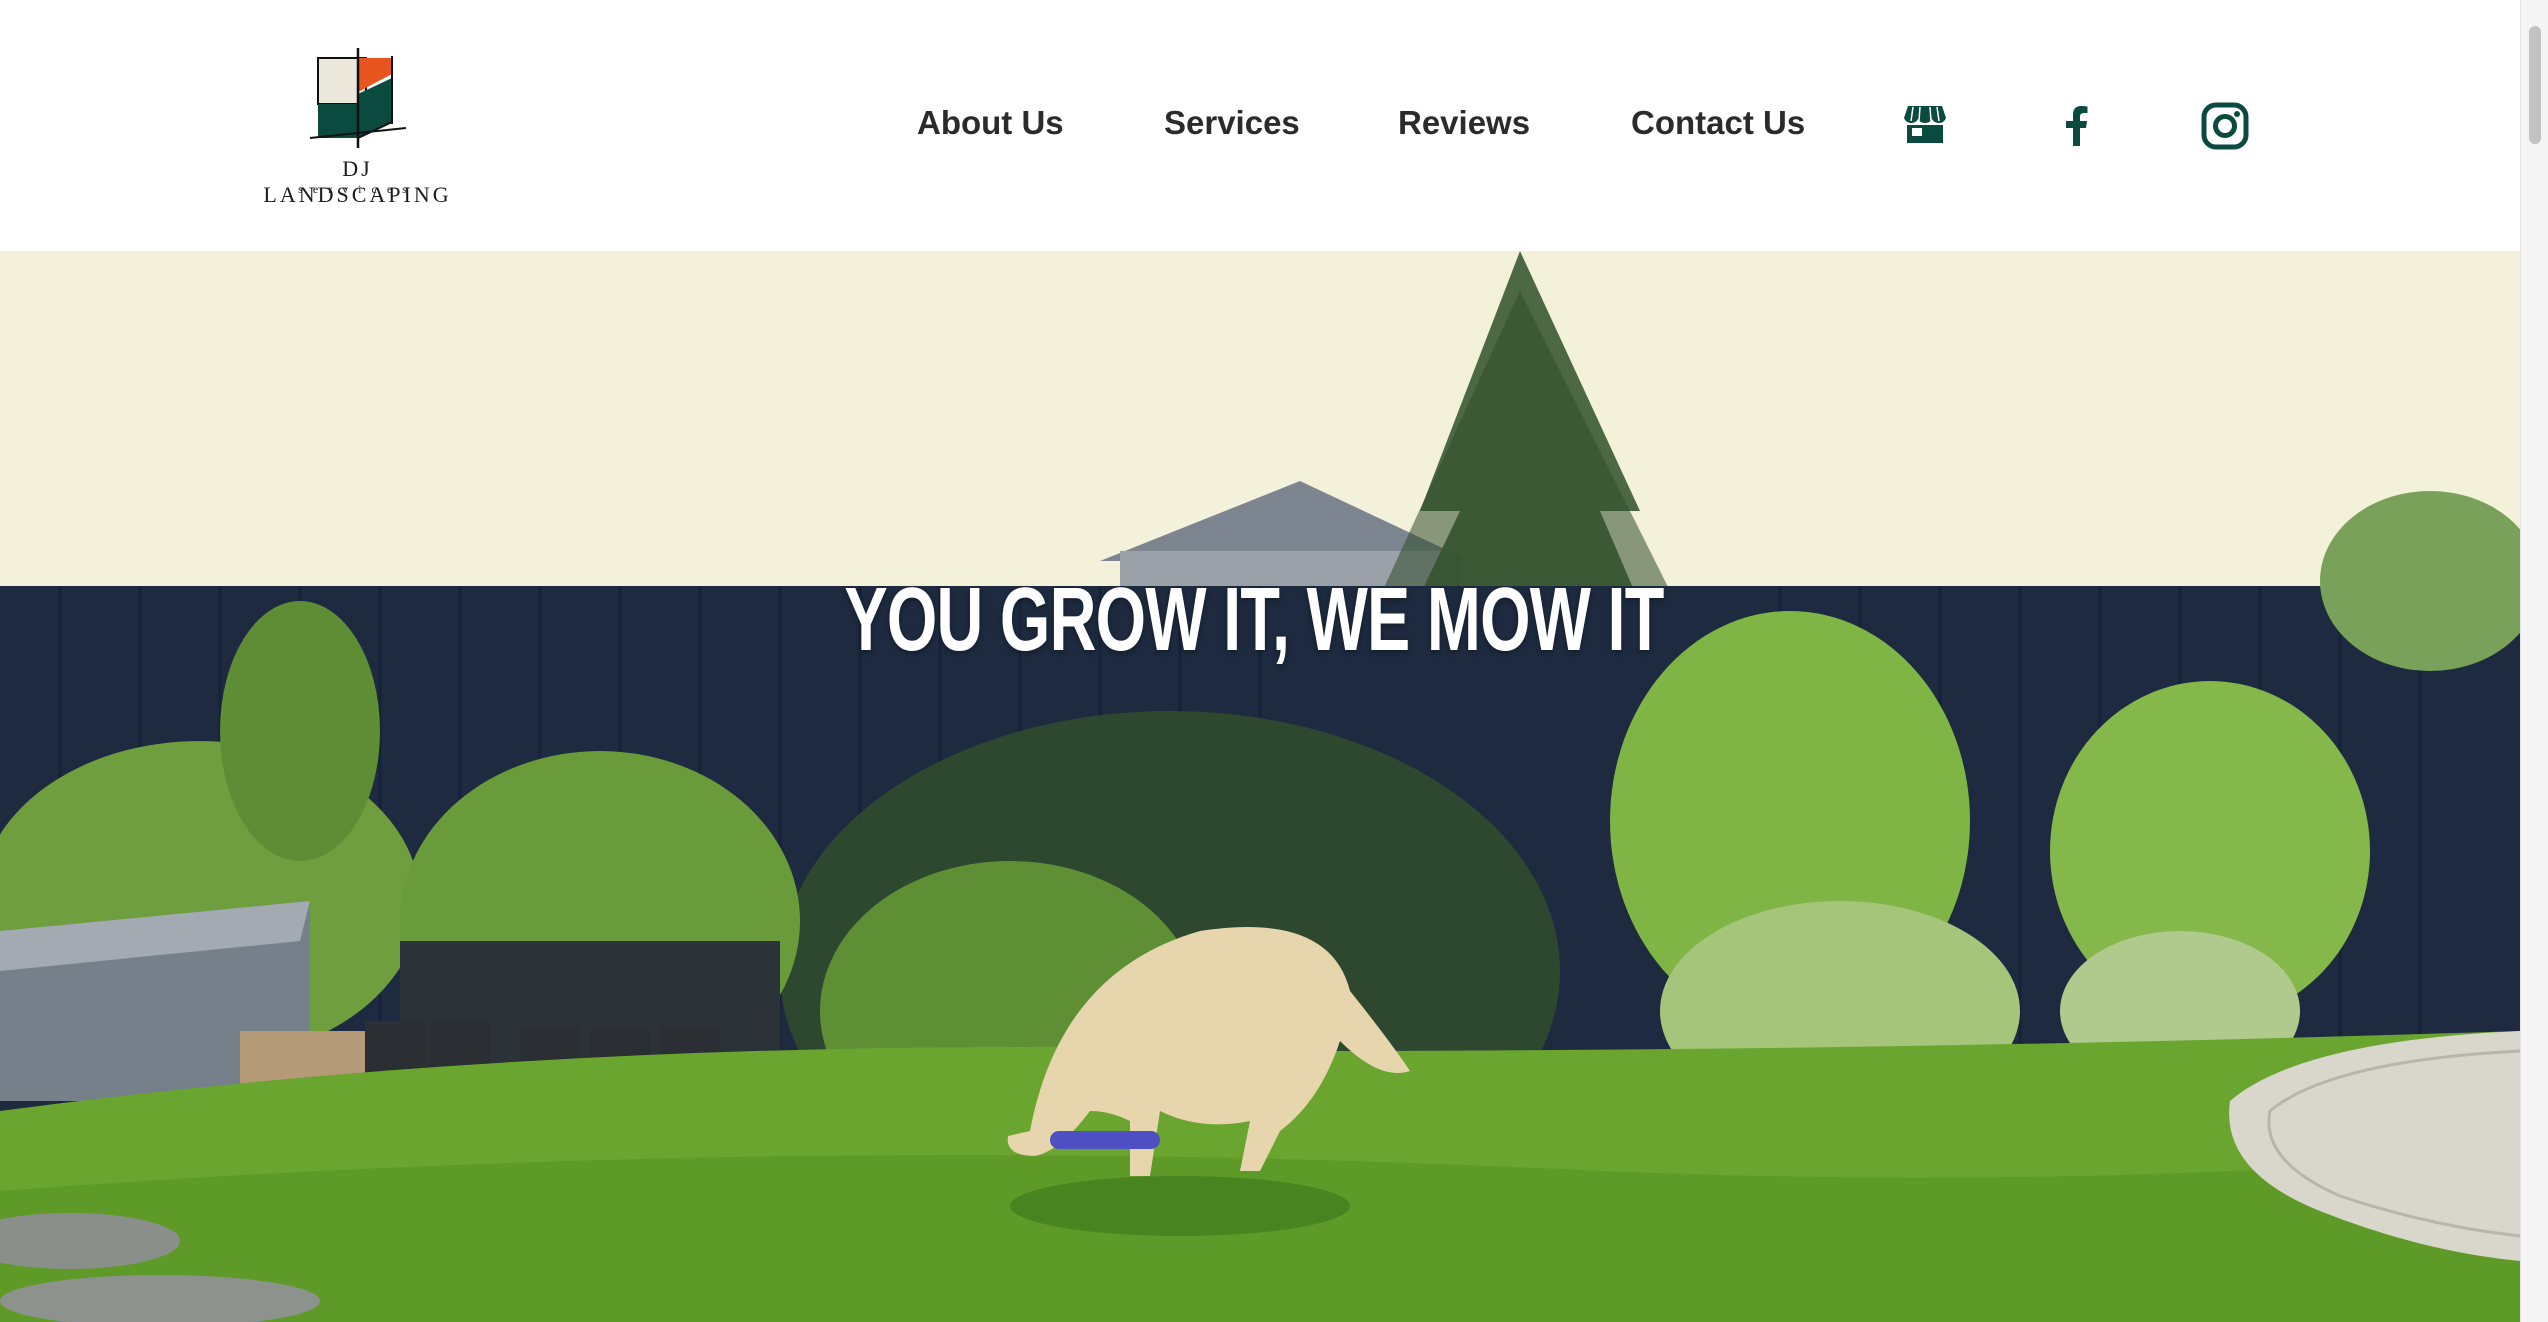  I want to click on storefront-icon, so click(1925, 124).